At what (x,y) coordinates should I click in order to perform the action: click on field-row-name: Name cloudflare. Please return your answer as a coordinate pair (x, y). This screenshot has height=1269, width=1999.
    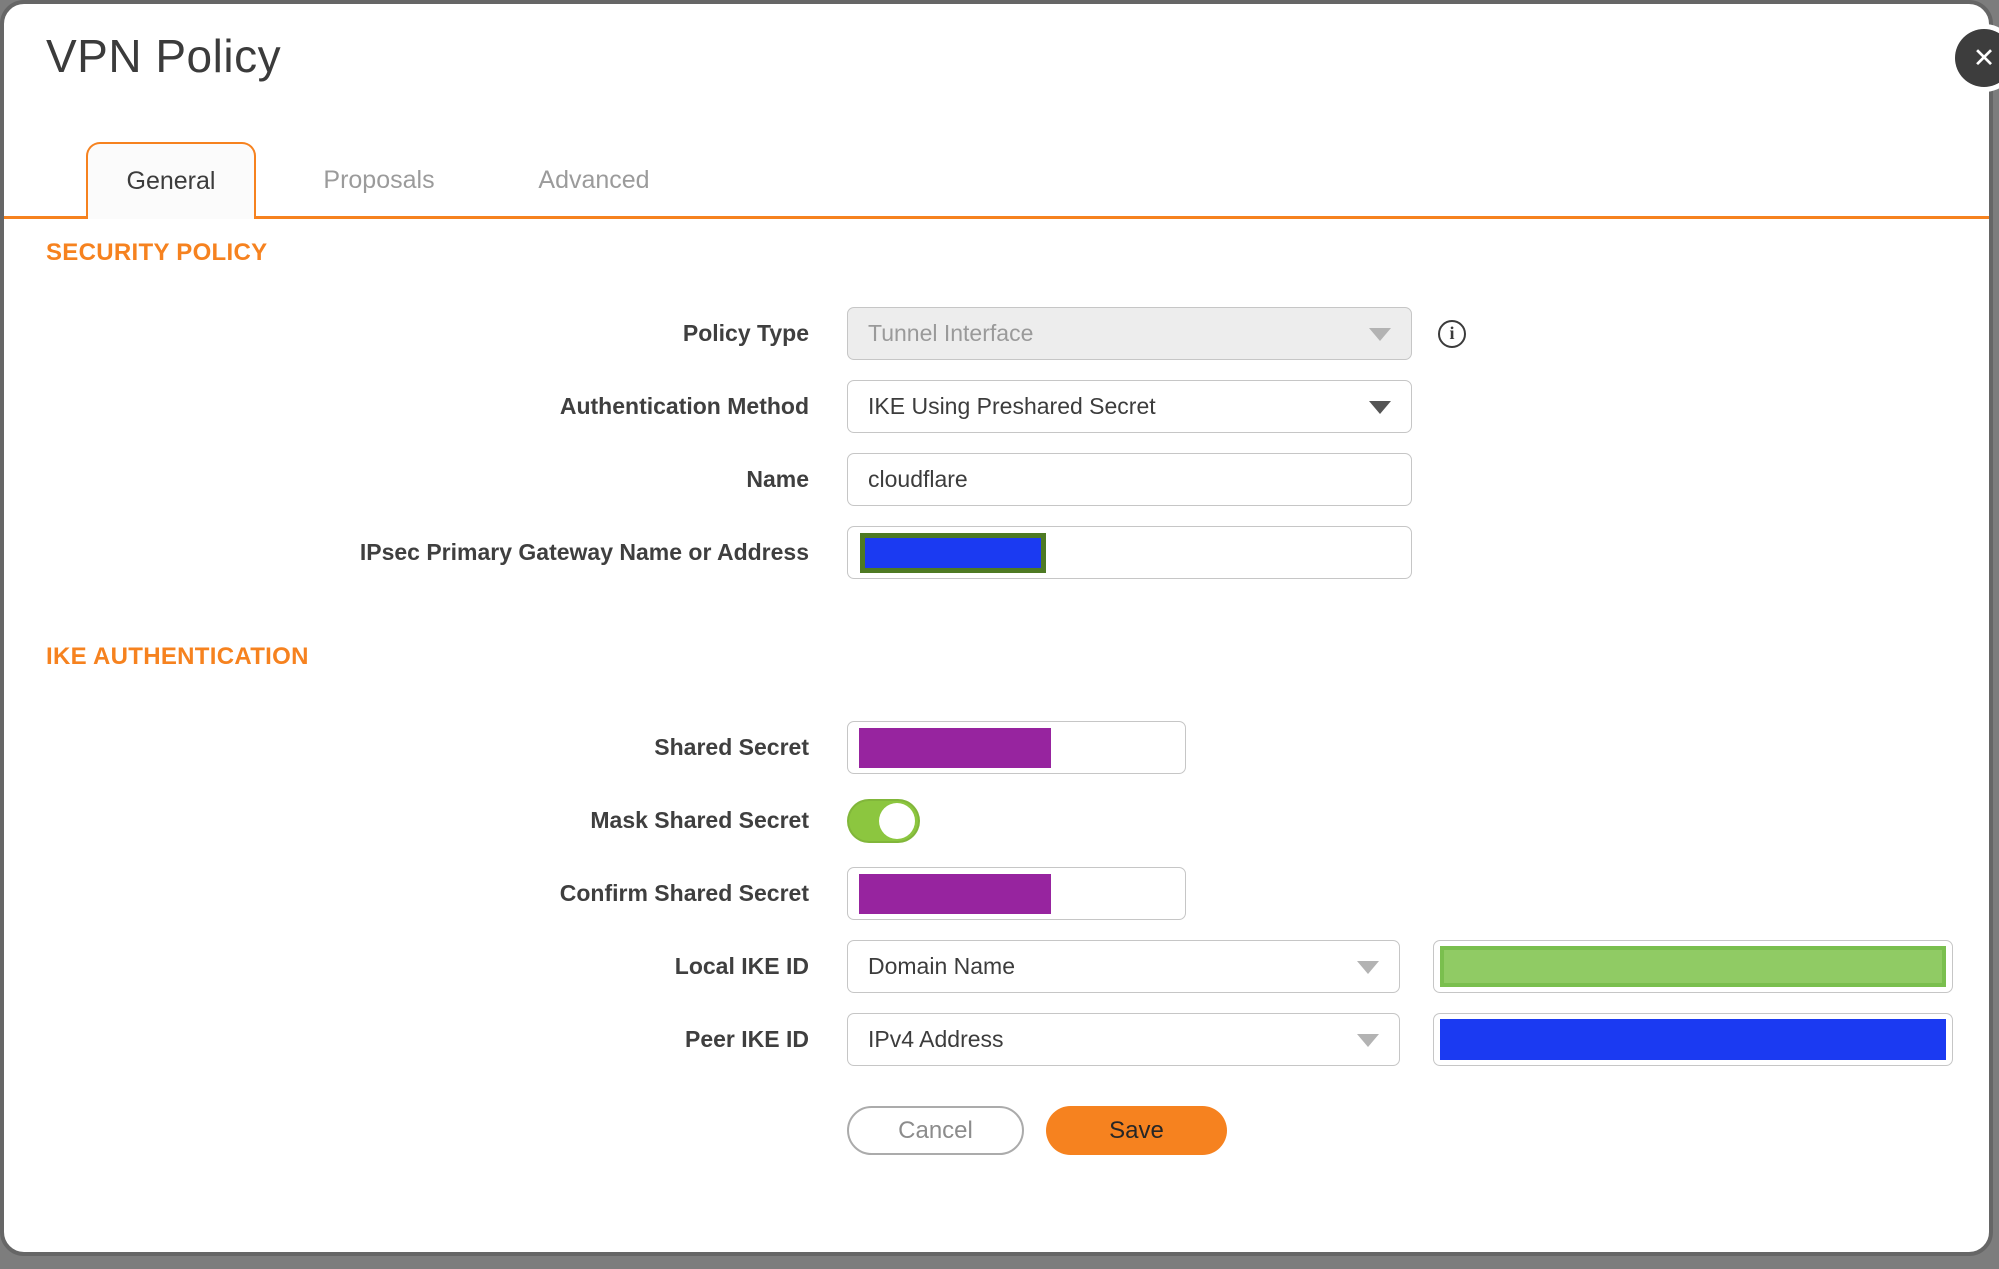
    Looking at the image, I should click on (996, 479).